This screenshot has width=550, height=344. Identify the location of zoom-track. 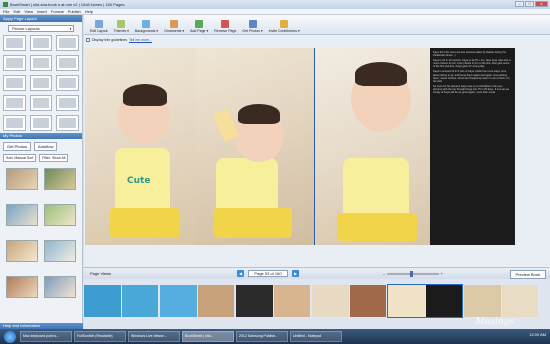
(413, 273).